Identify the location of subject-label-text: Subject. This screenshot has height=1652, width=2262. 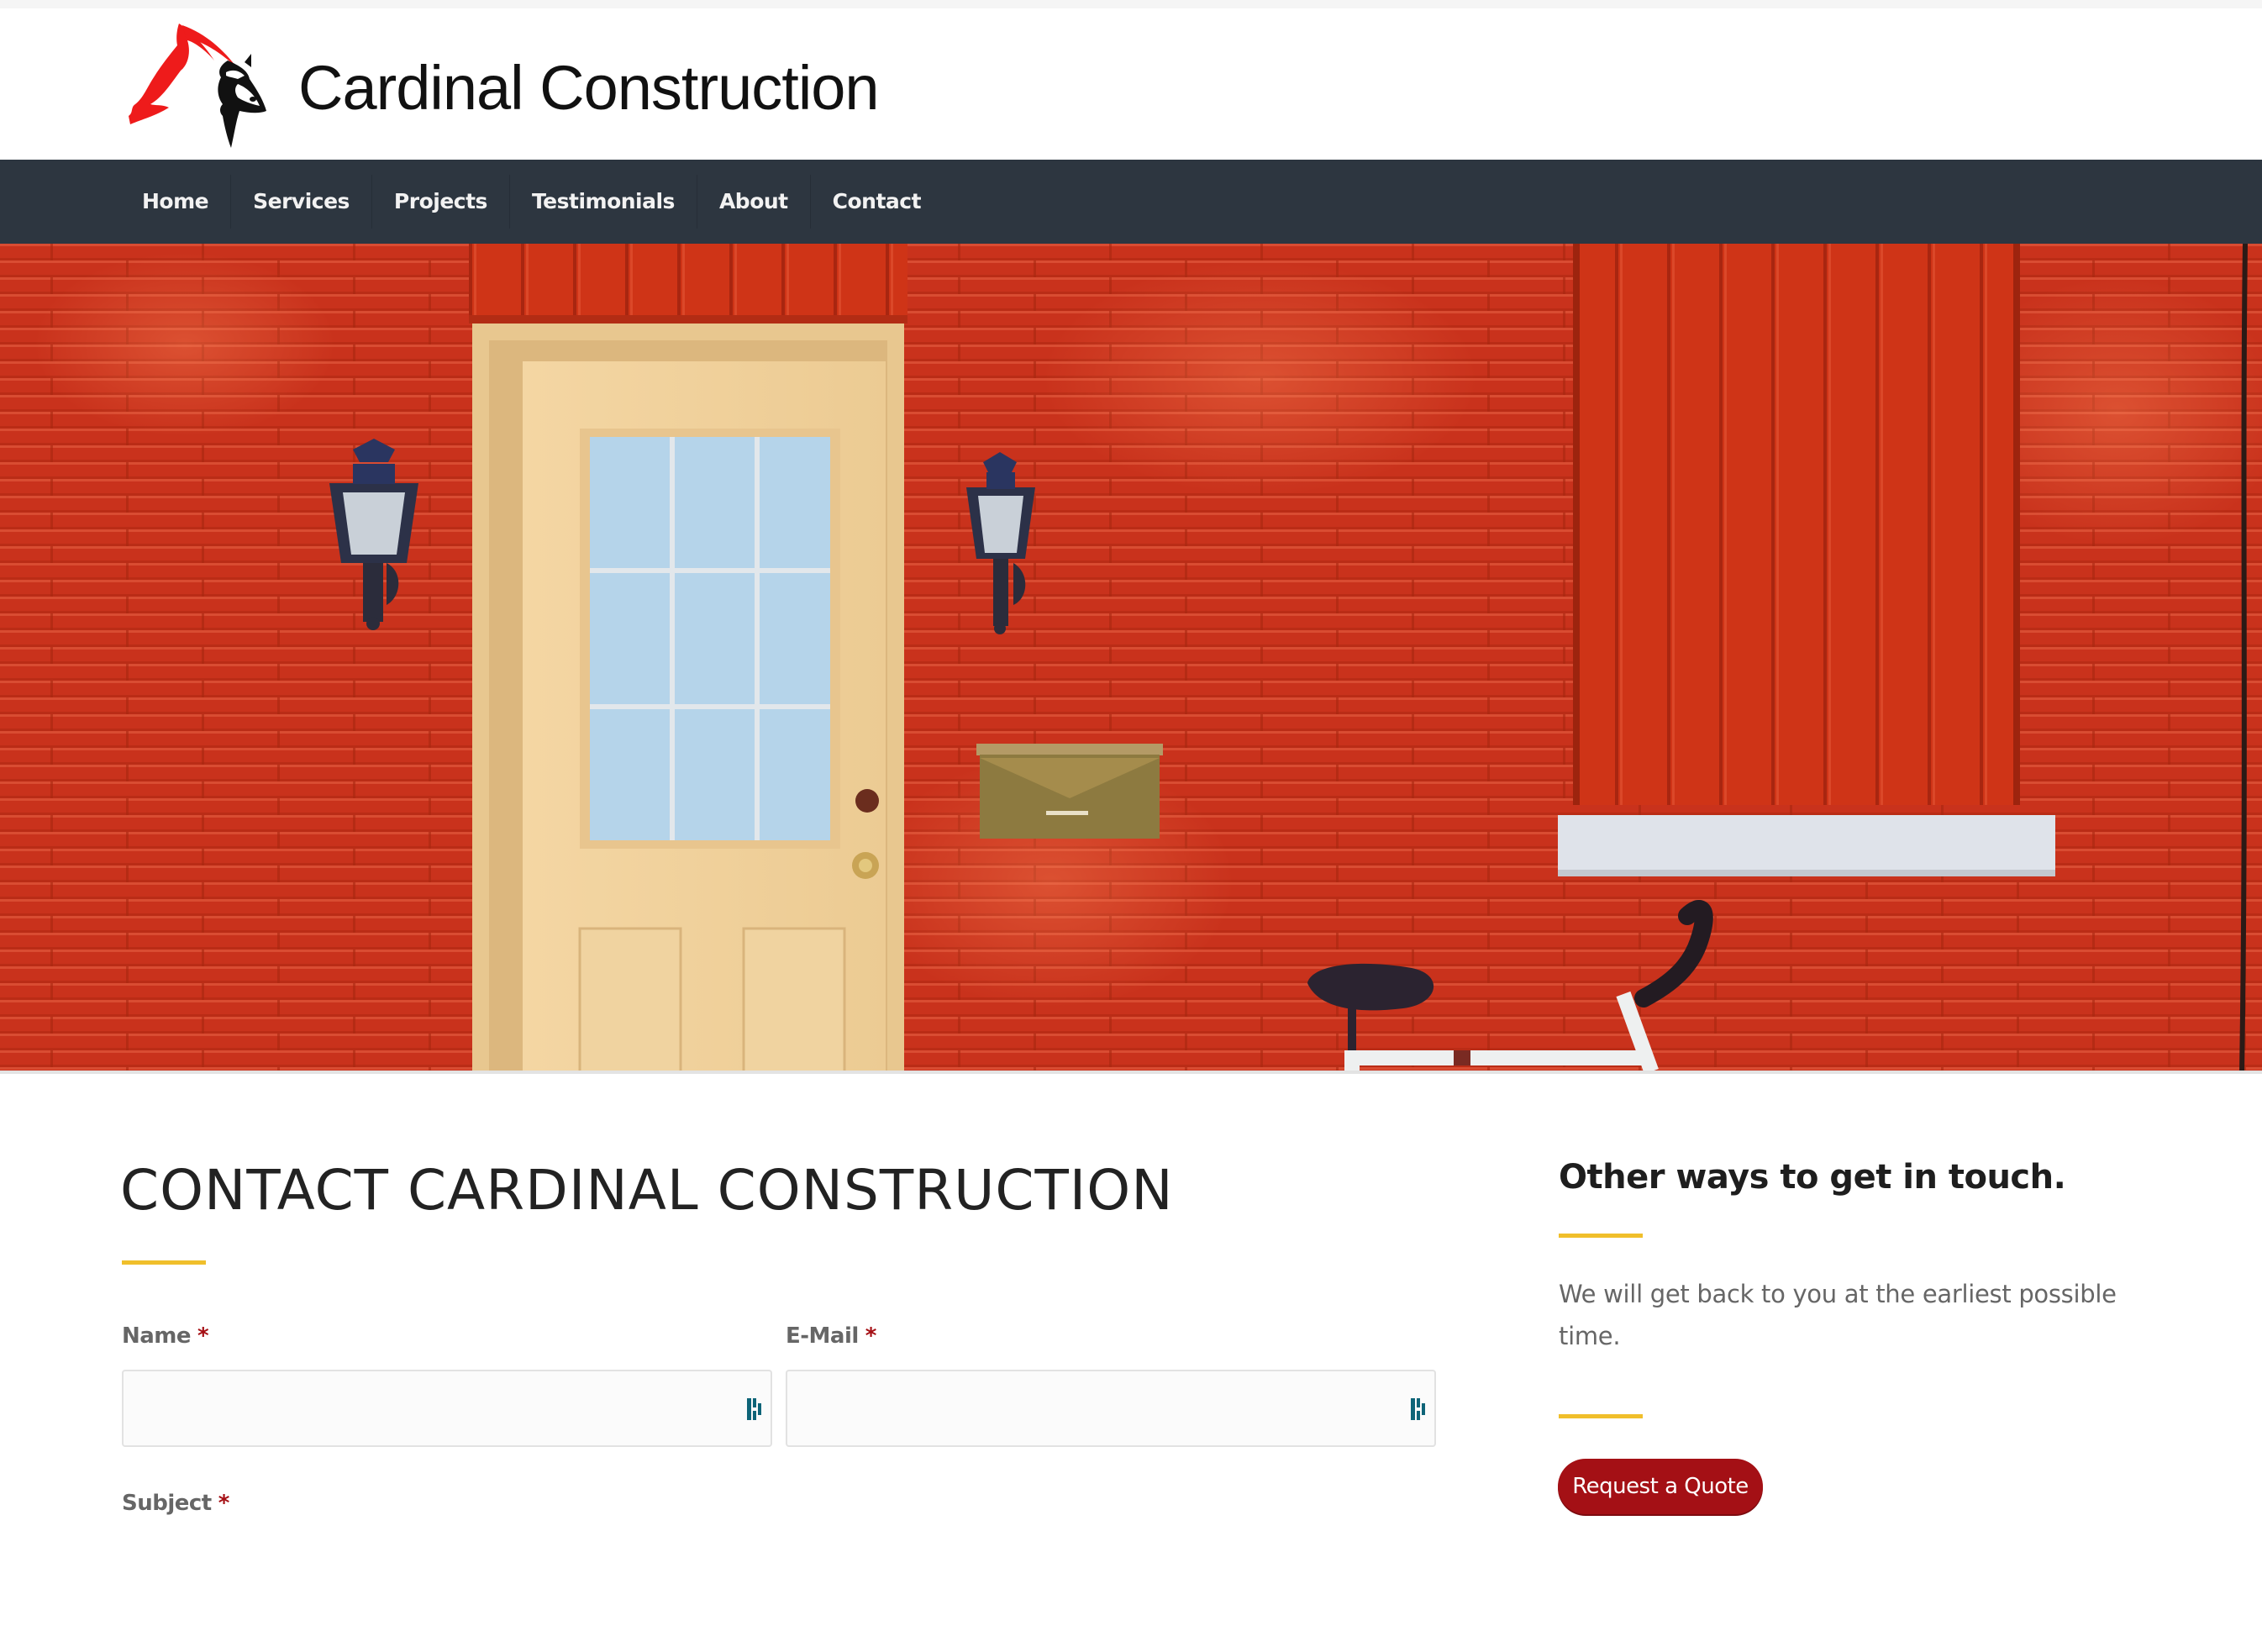
(167, 1504).